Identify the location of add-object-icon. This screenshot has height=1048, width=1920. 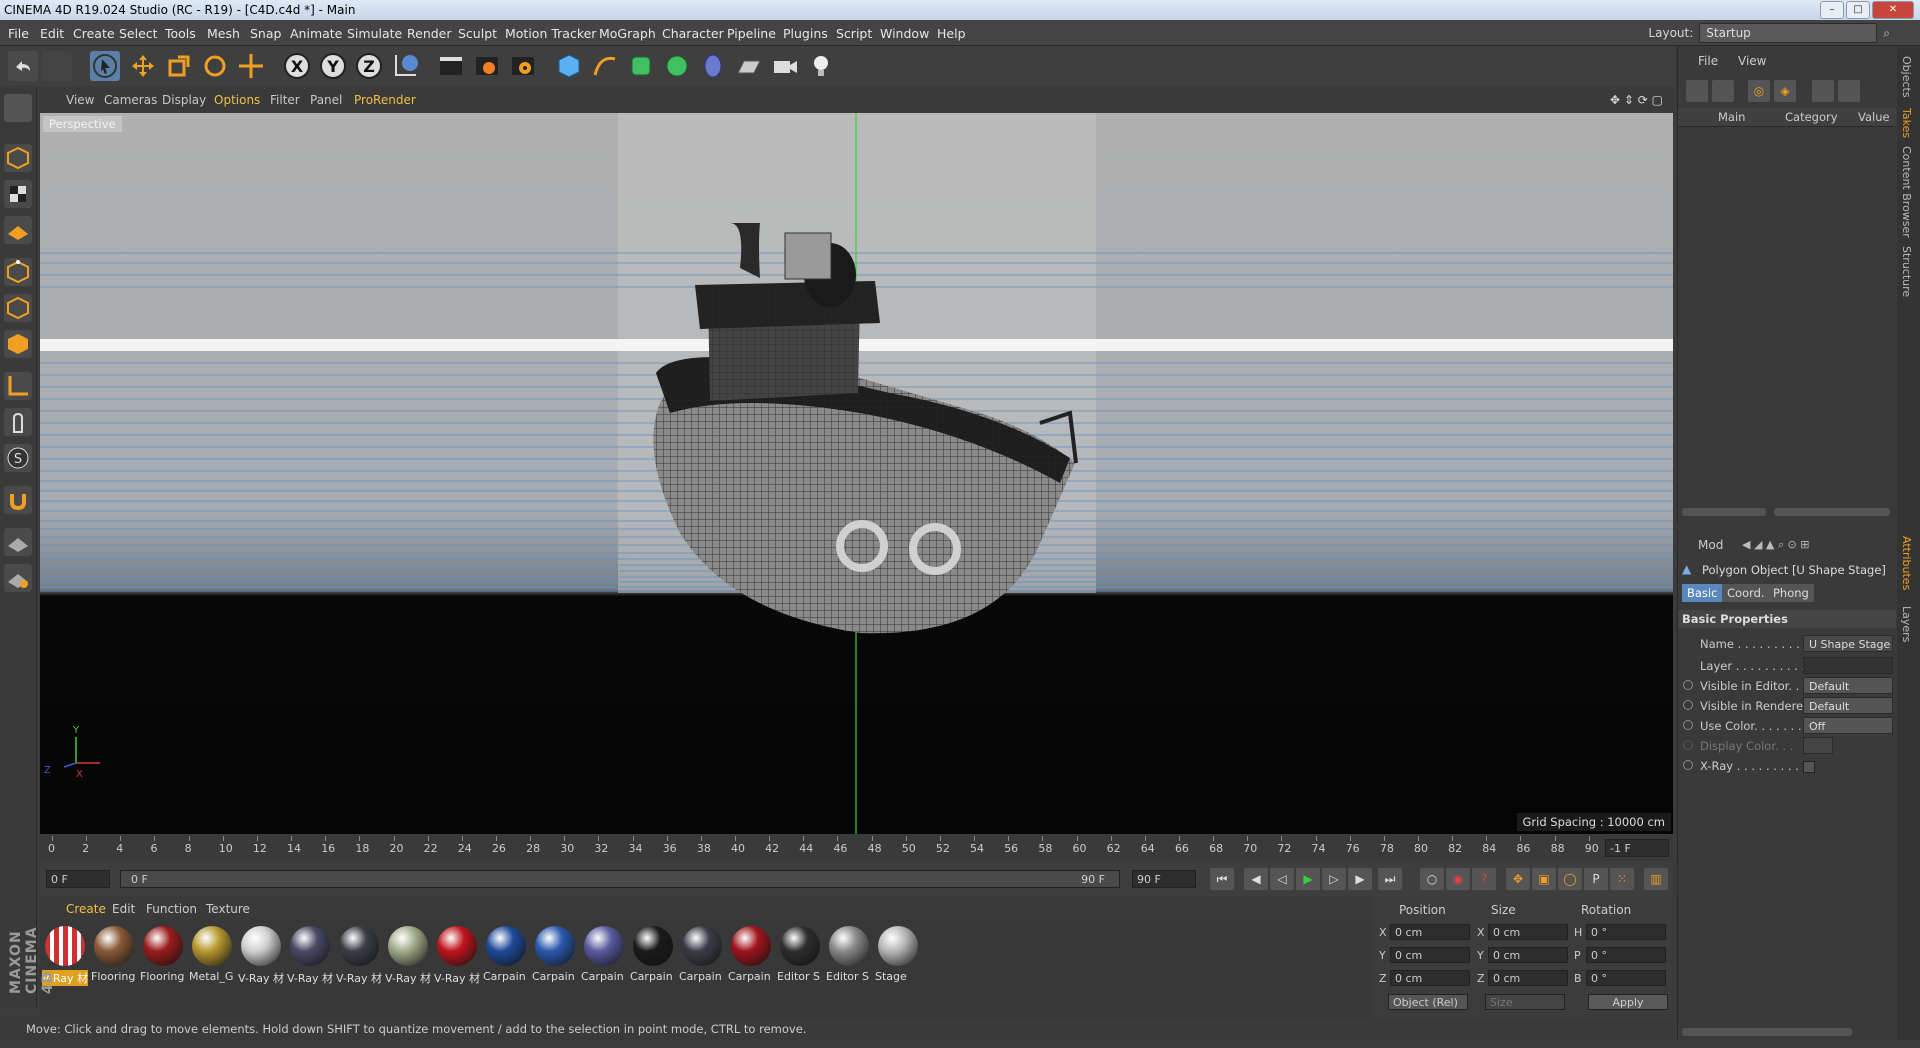
(1697, 91).